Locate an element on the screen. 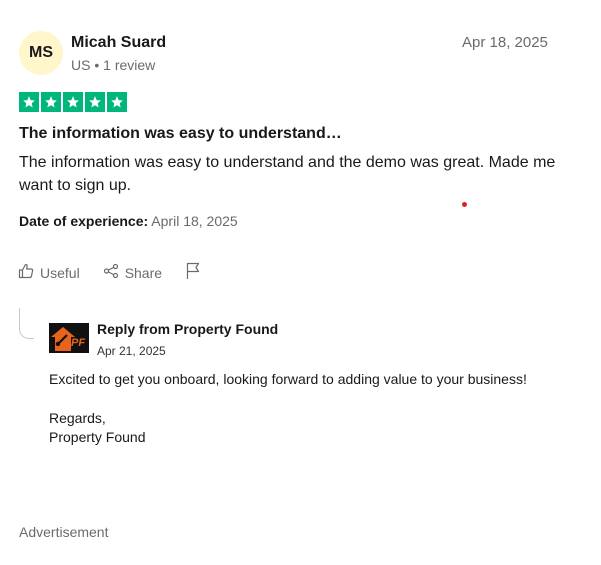 This screenshot has height=565, width=601. share-icon is located at coordinates (111, 272).